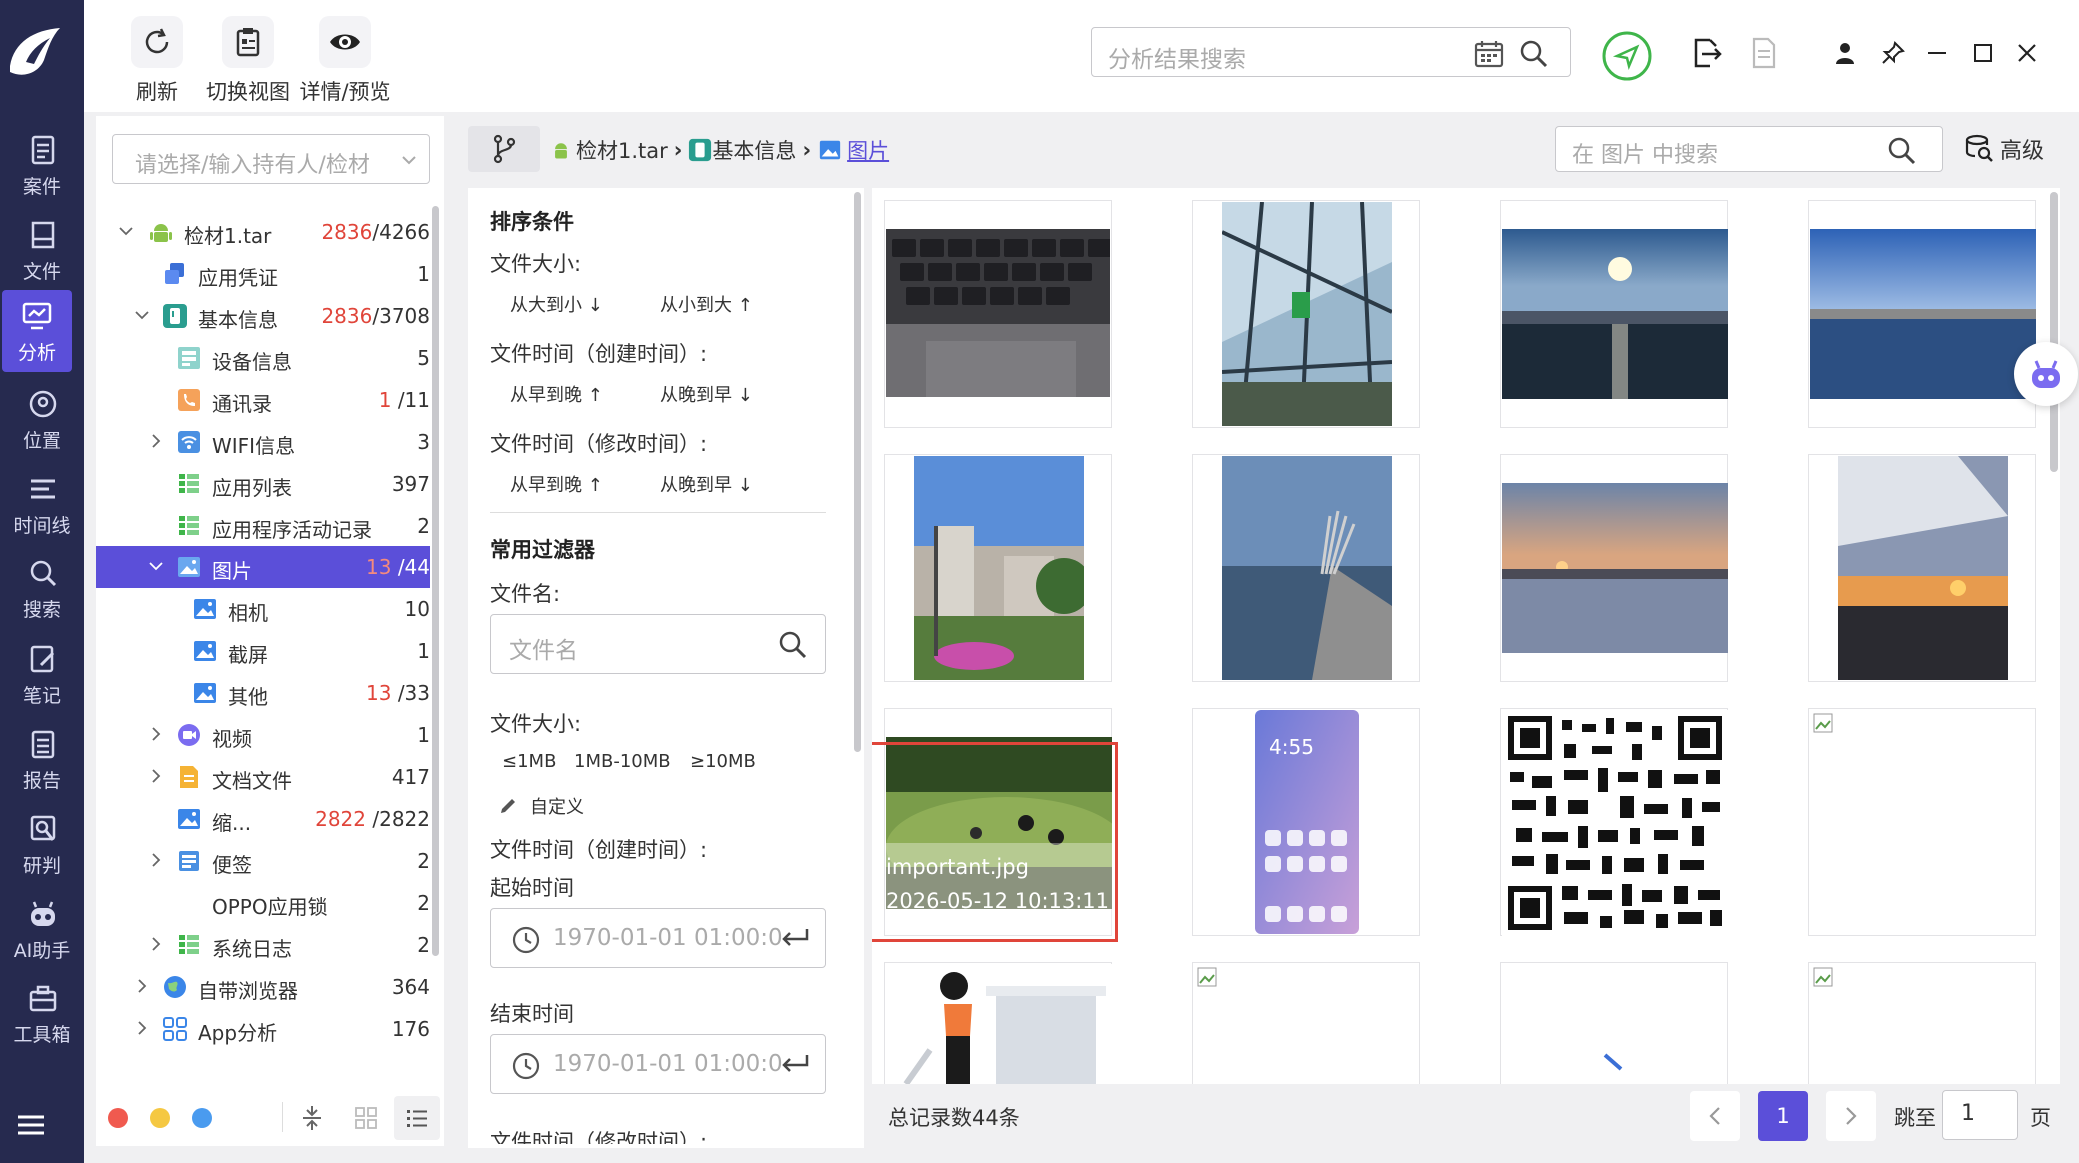 The image size is (2079, 1163). Describe the element at coordinates (556, 304) in the screenshot. I see `sort-size-desc: 从大到小 ↓` at that location.